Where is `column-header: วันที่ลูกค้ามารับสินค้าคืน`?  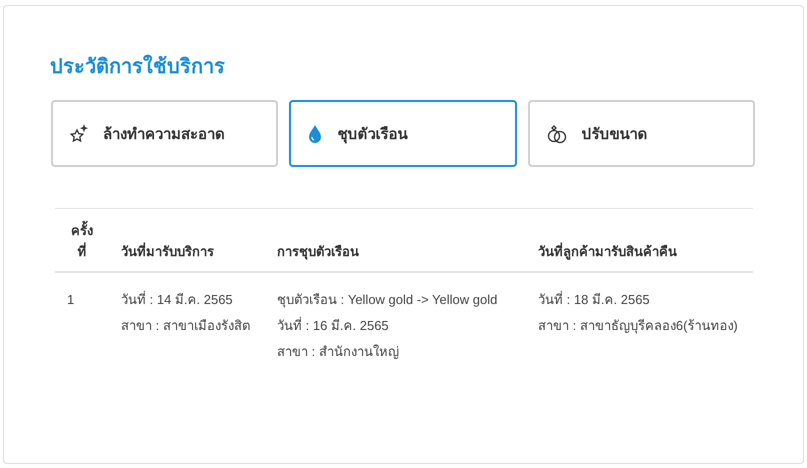 column-header: วันที่ลูกค้ามารับสินค้าคืน is located at coordinates (639, 240).